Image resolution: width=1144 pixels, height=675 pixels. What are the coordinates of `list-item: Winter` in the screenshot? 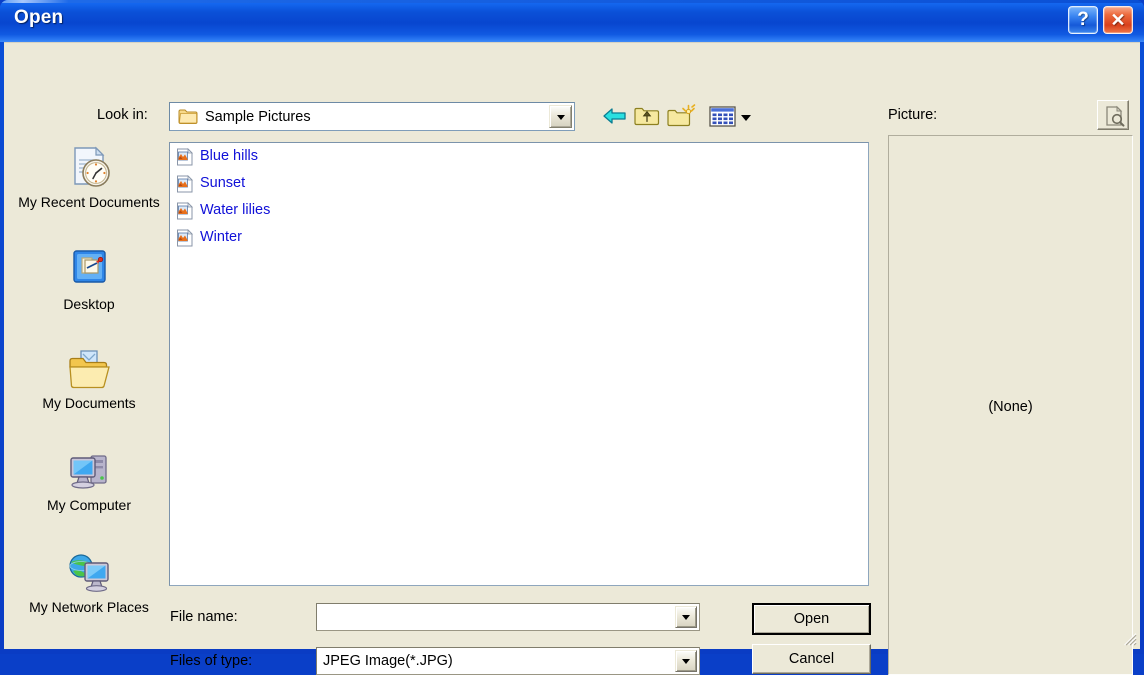 It's located at (519, 237).